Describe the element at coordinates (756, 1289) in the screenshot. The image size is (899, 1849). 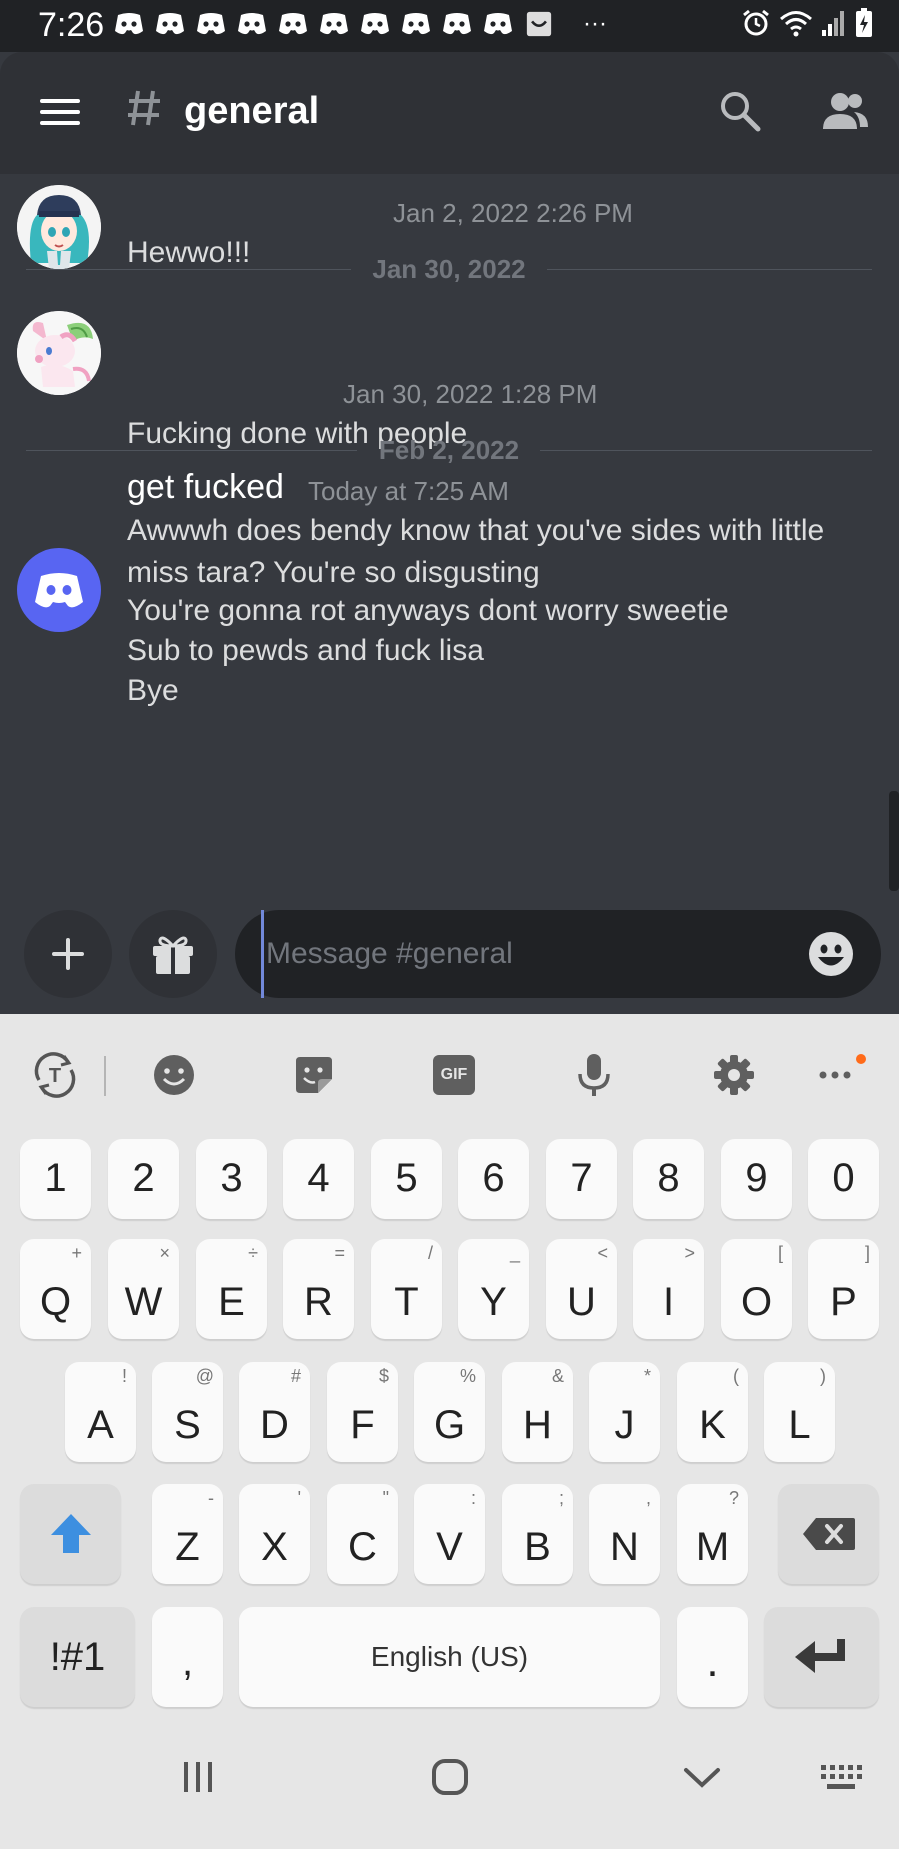
I see `key-o: [O` at that location.